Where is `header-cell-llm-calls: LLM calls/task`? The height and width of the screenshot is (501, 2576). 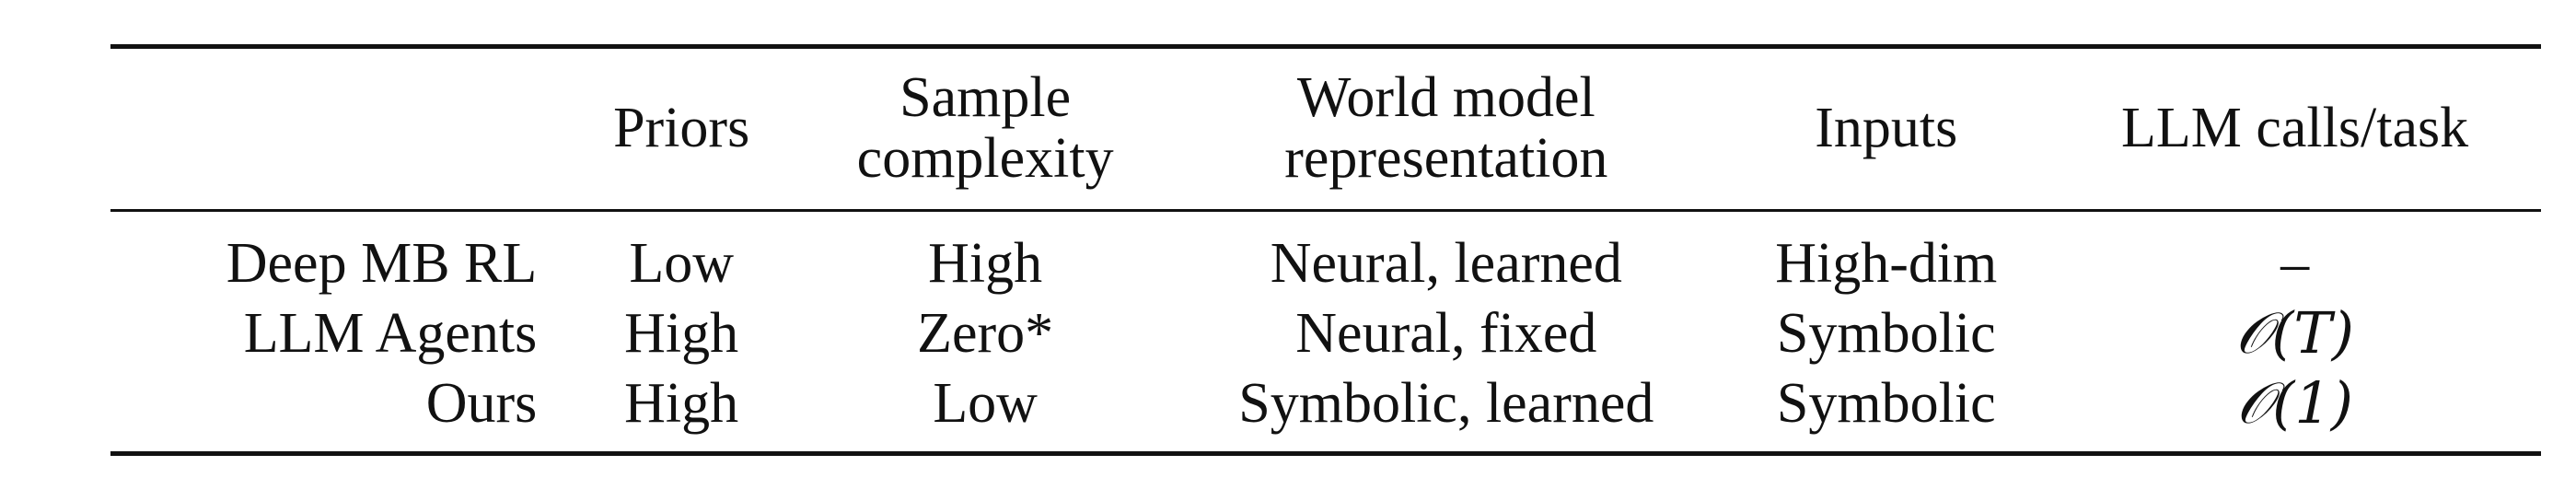 header-cell-llm-calls: LLM calls/task is located at coordinates (2294, 129).